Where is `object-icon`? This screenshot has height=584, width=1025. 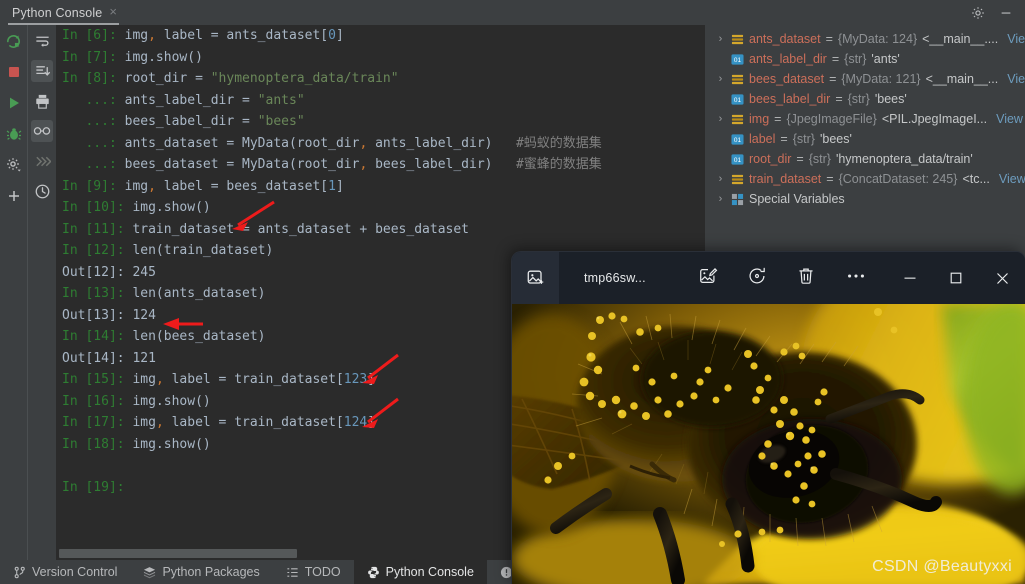 object-icon is located at coordinates (737, 39).